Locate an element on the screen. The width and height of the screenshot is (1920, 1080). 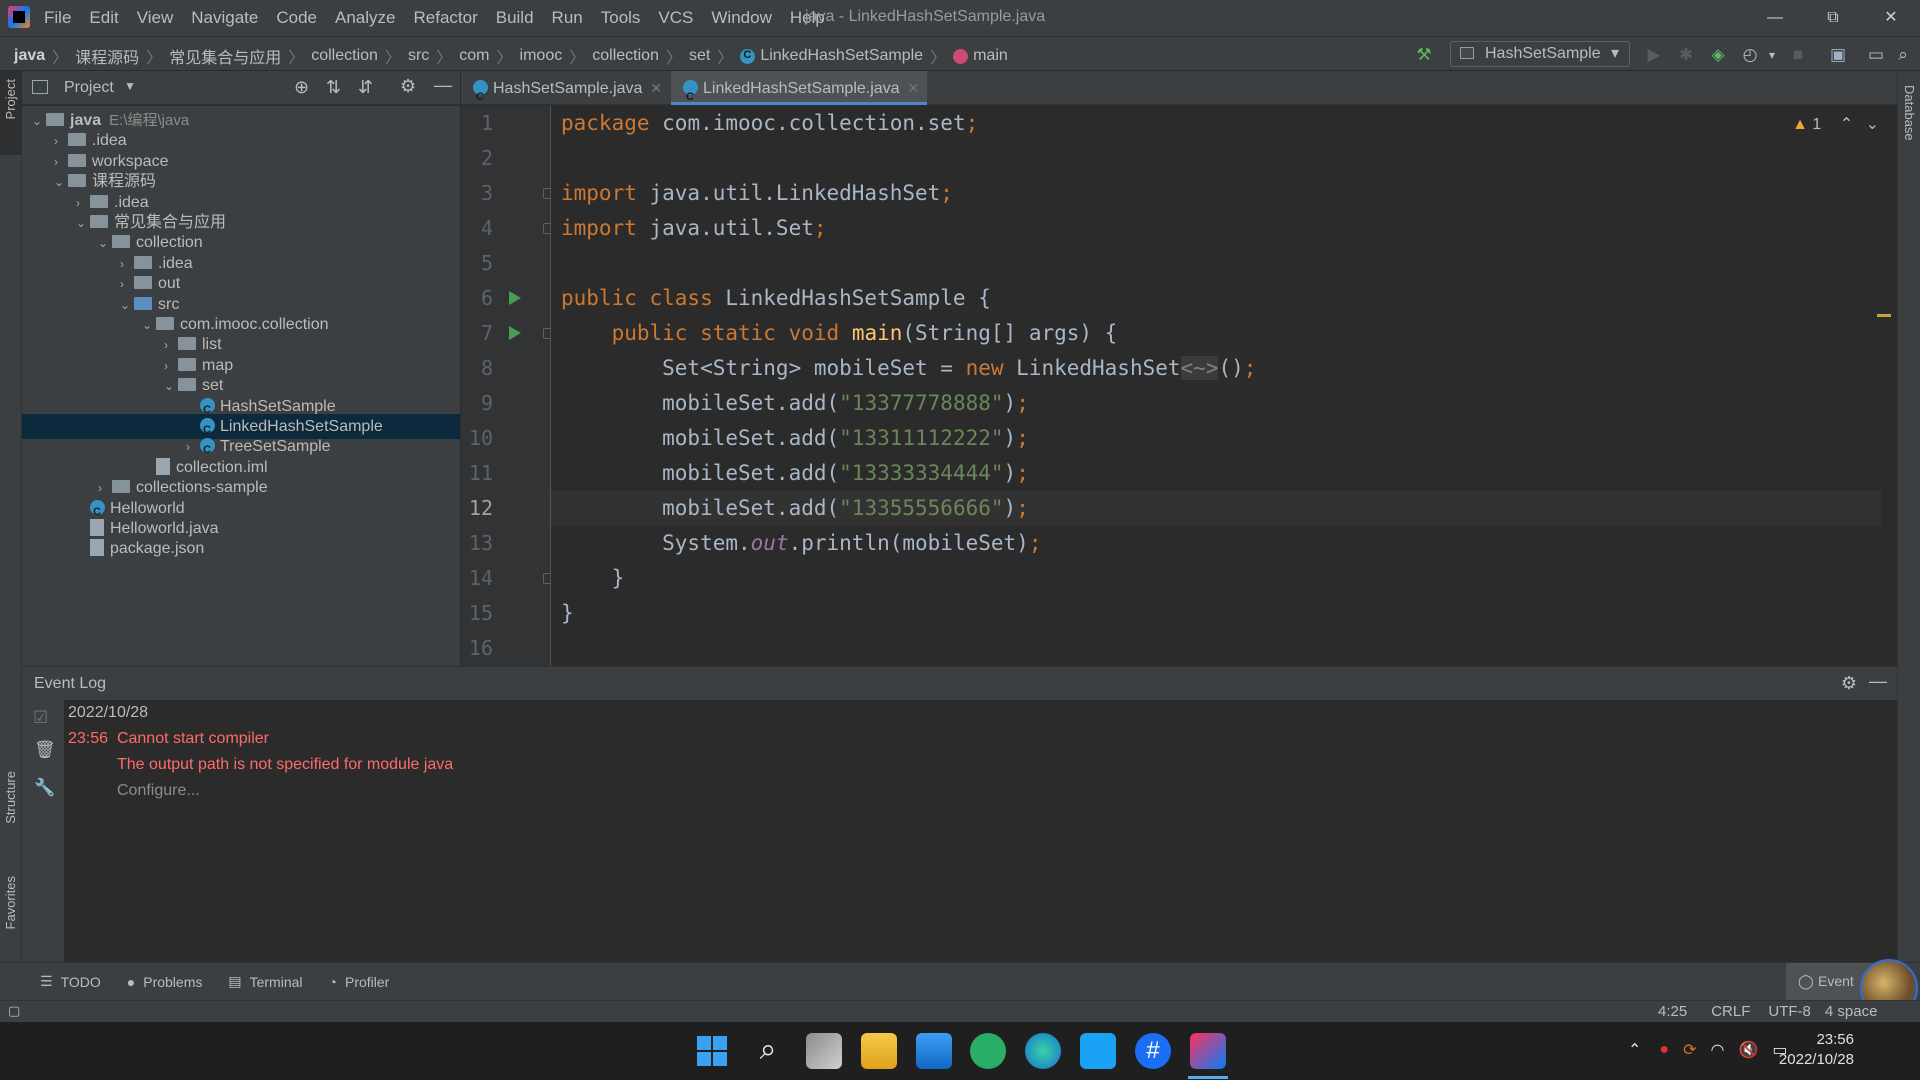
tab-hashsetsample: HashSetSample.java ✕ is located at coordinates (565, 92).